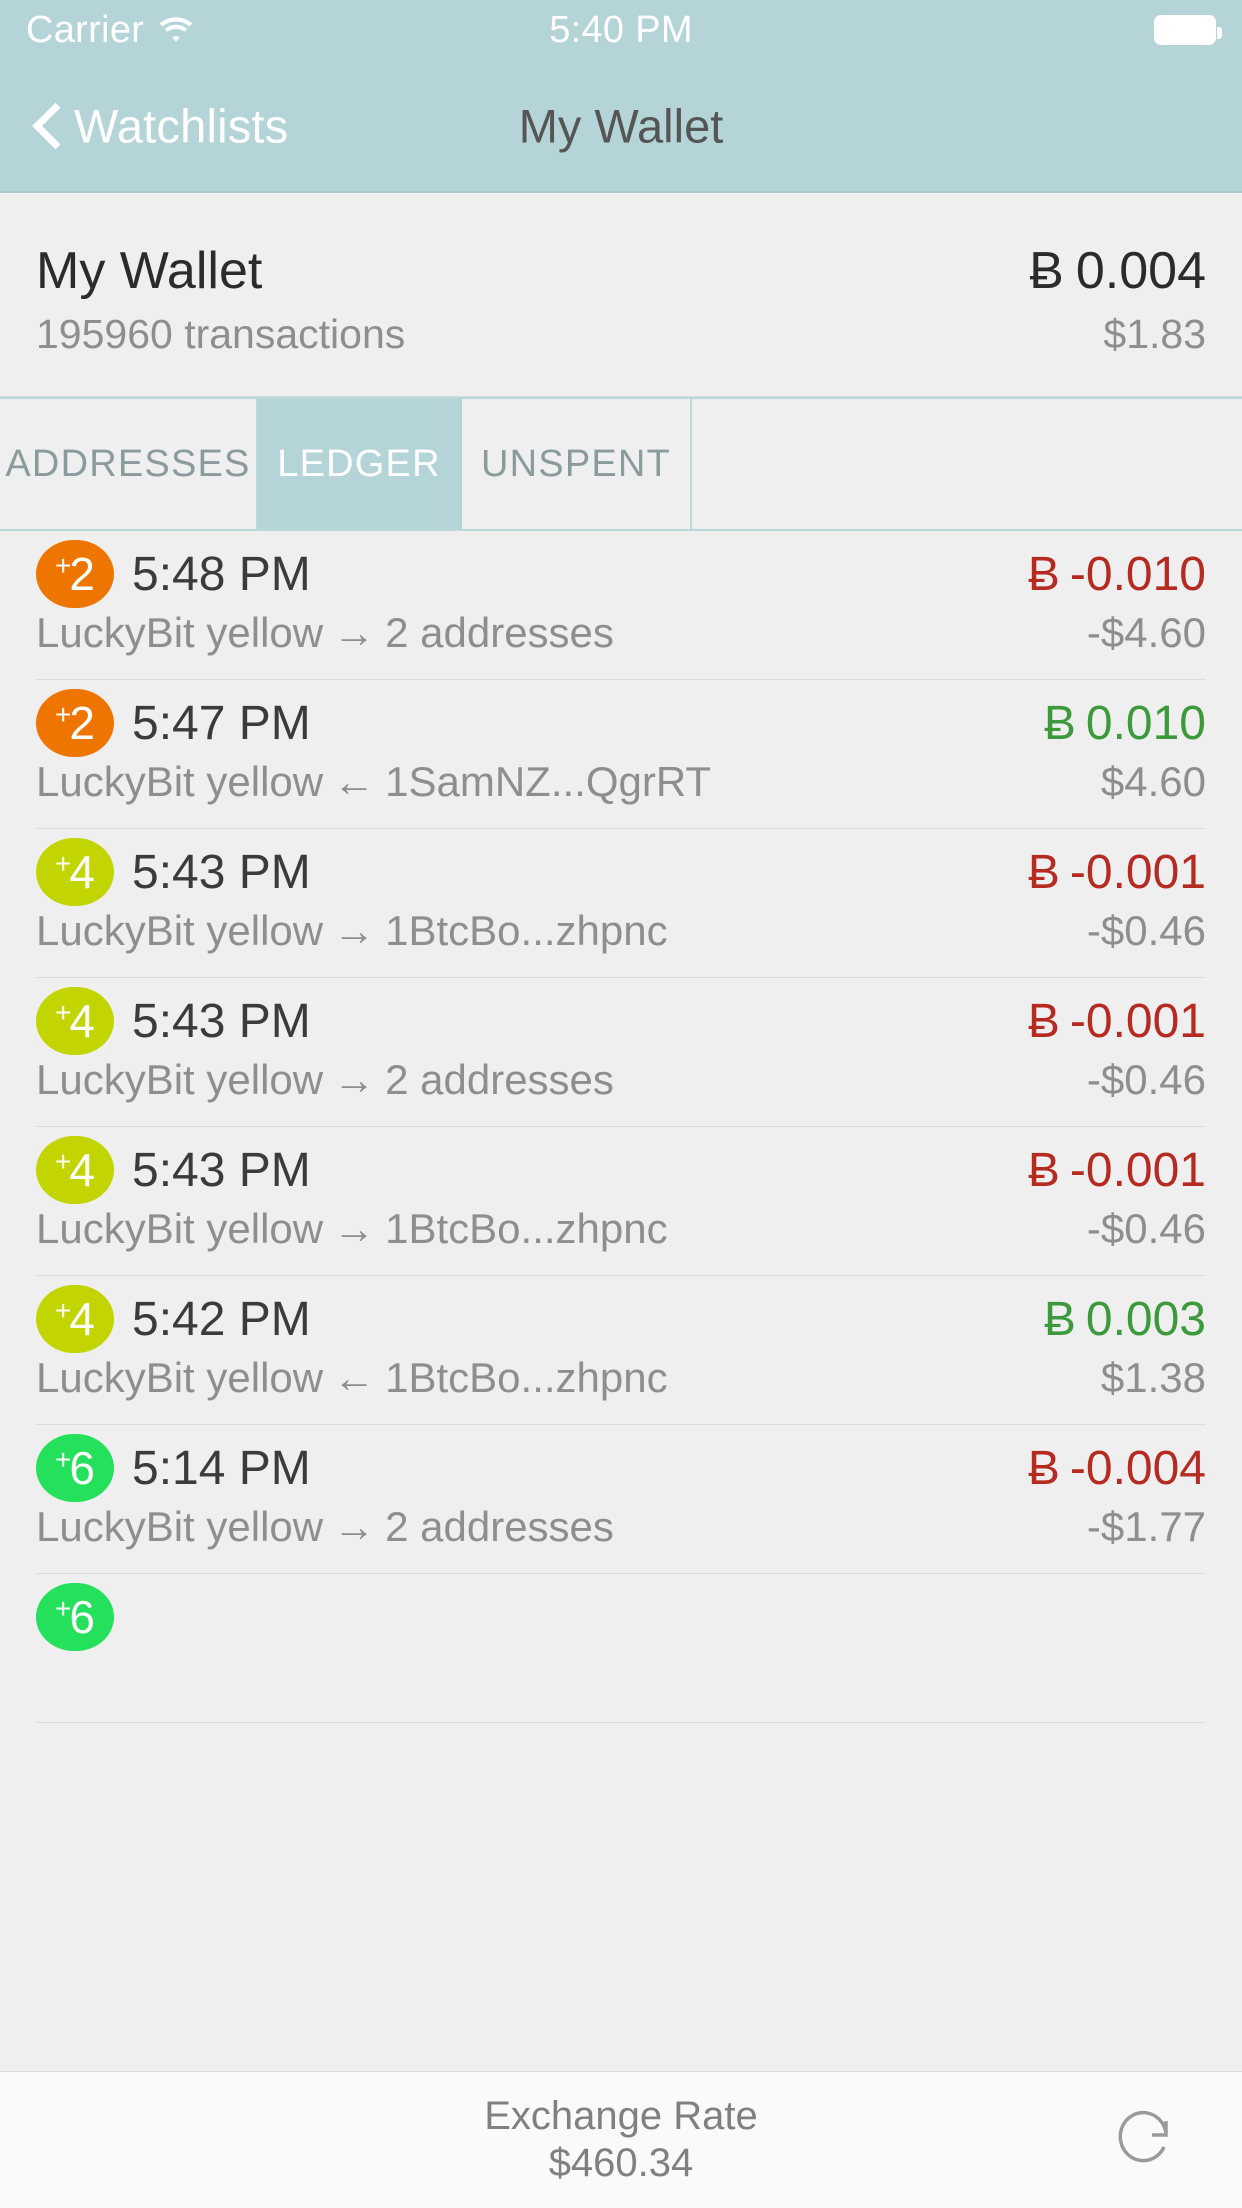 The width and height of the screenshot is (1242, 2208). Describe the element at coordinates (621, 334) in the screenshot. I see `wallet-summary-secondary-row: 195960 transactions $1.83` at that location.